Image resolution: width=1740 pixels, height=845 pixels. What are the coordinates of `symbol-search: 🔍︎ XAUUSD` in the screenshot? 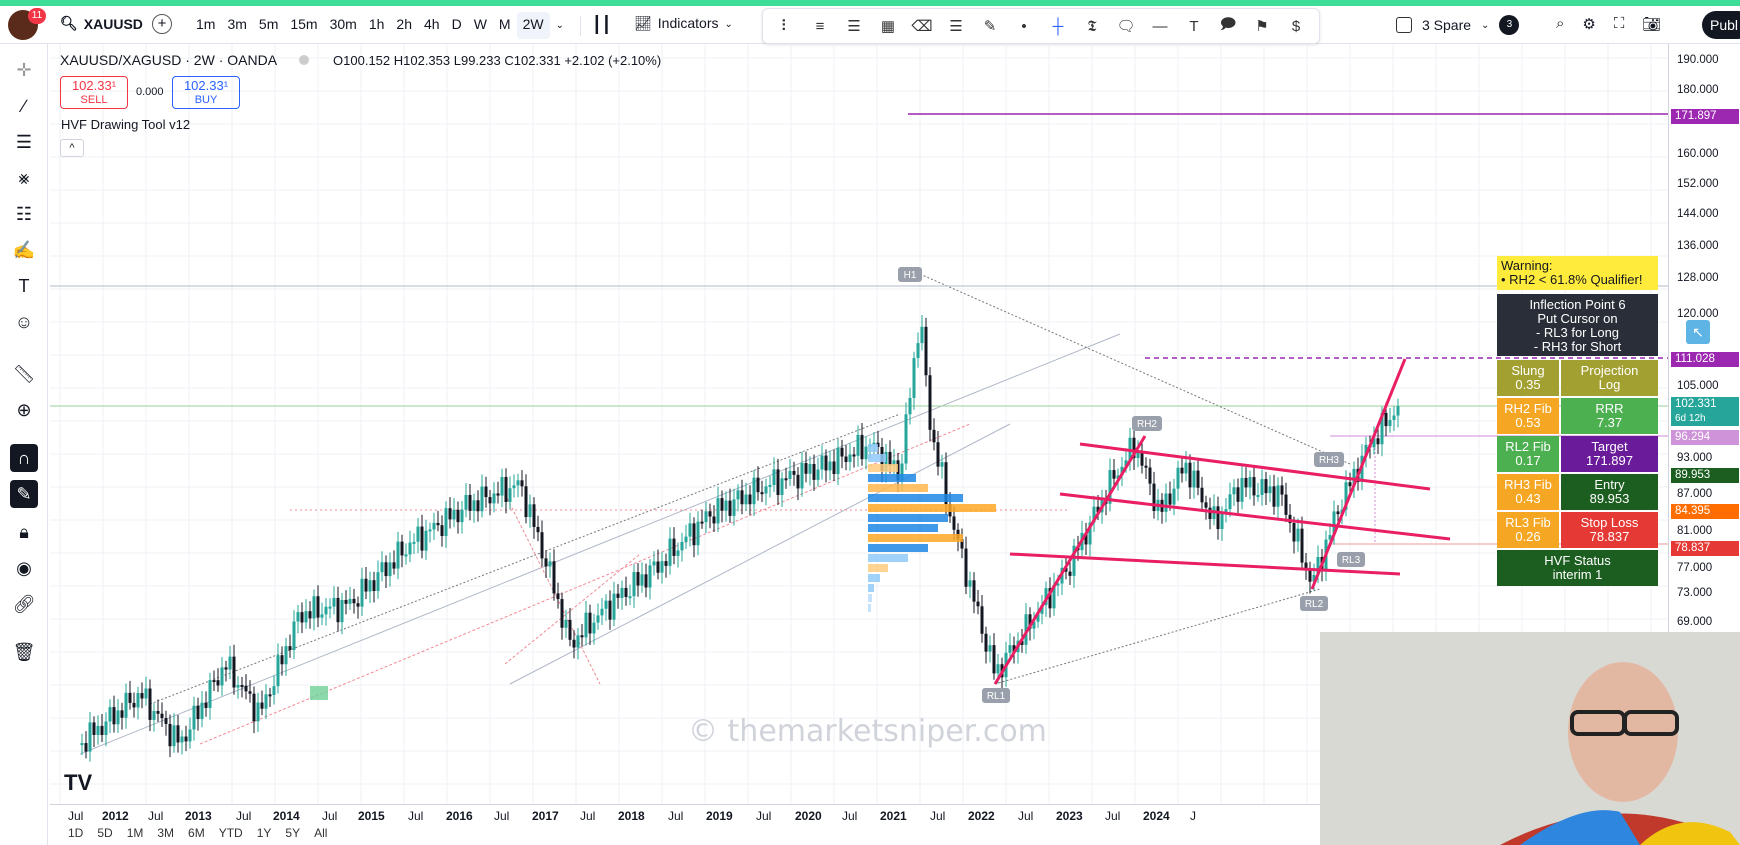 It's located at (101, 23).